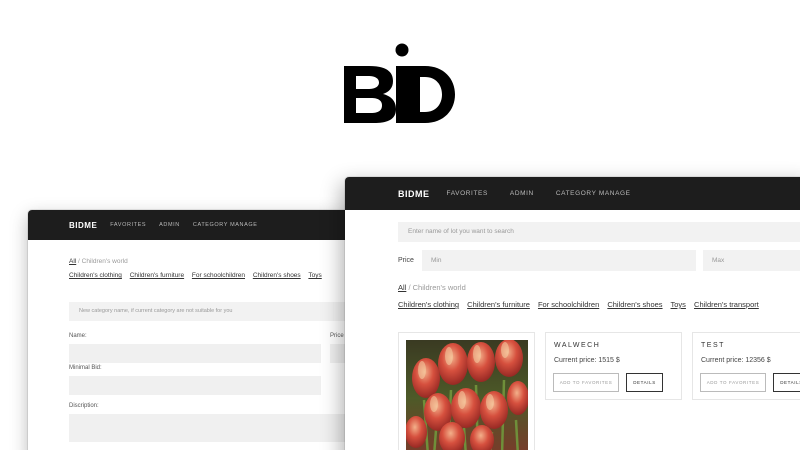 The height and width of the screenshot is (450, 800). What do you see at coordinates (577, 345) in the screenshot?
I see `lot-title: WALWECH` at bounding box center [577, 345].